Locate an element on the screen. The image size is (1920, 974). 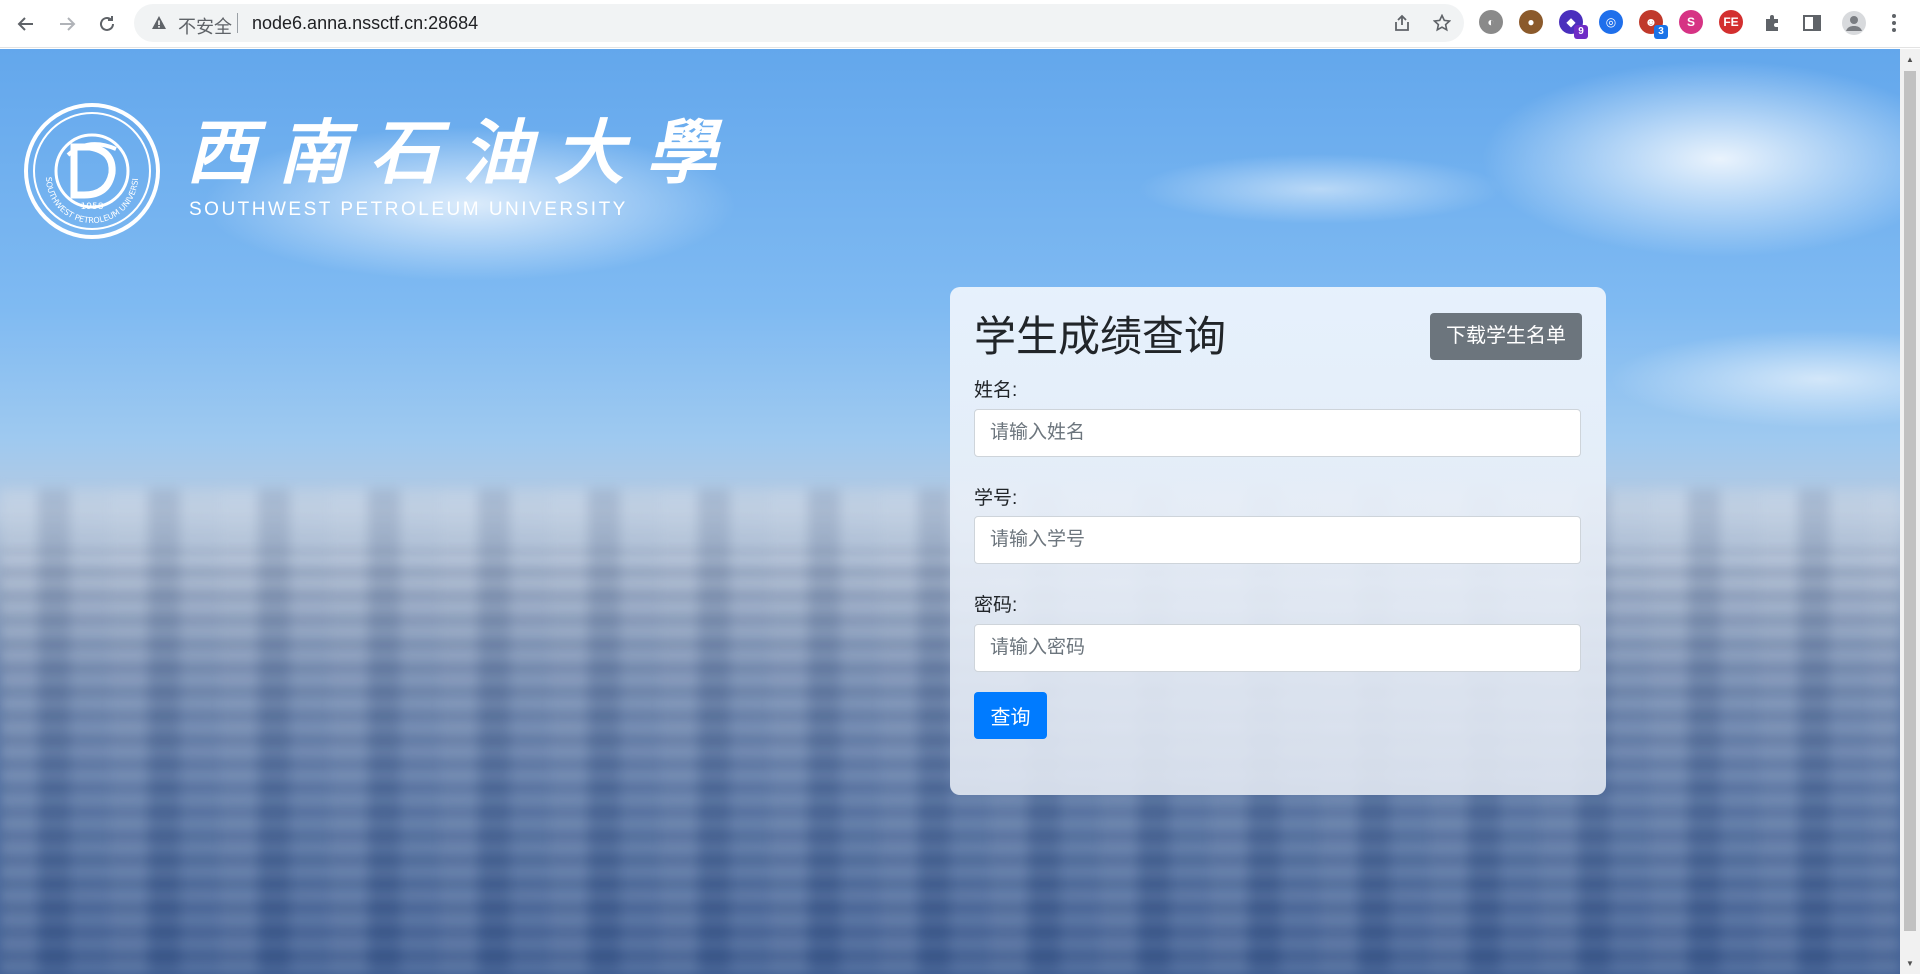
back-arrow-icon is located at coordinates (25, 24).